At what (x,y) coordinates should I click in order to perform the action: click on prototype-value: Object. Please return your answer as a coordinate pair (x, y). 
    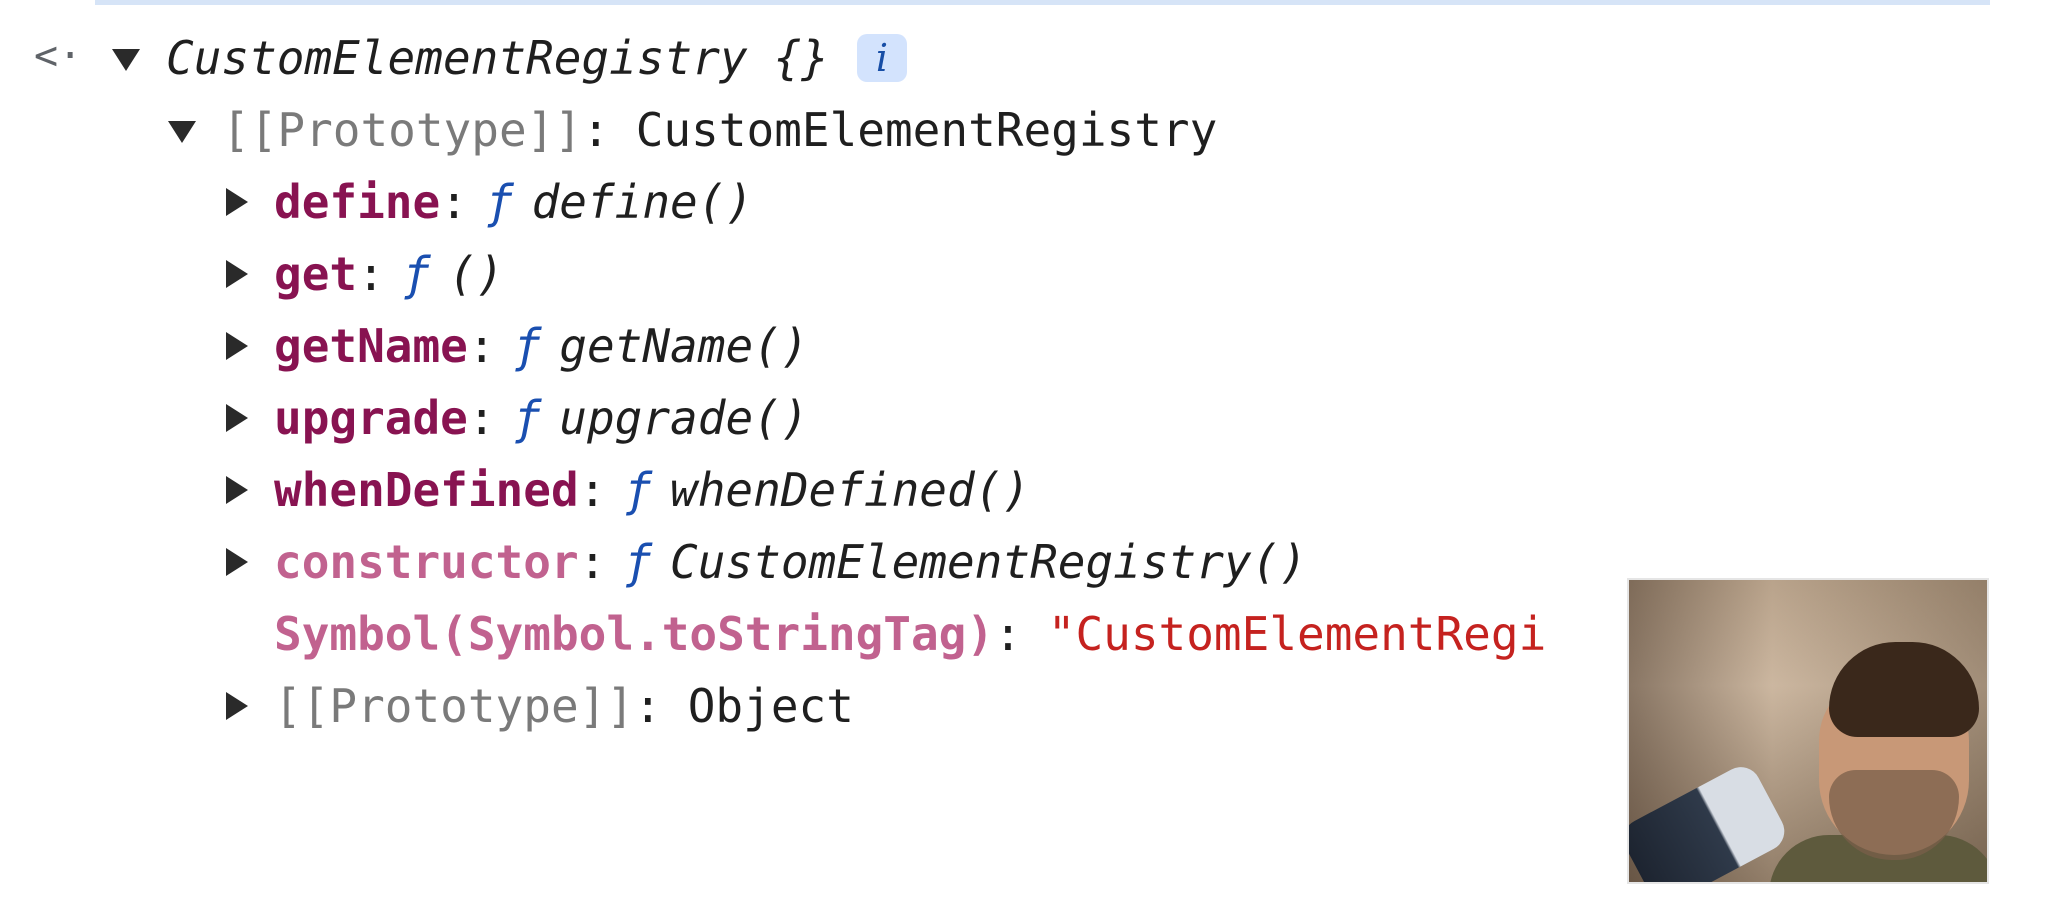
    Looking at the image, I should click on (770, 706).